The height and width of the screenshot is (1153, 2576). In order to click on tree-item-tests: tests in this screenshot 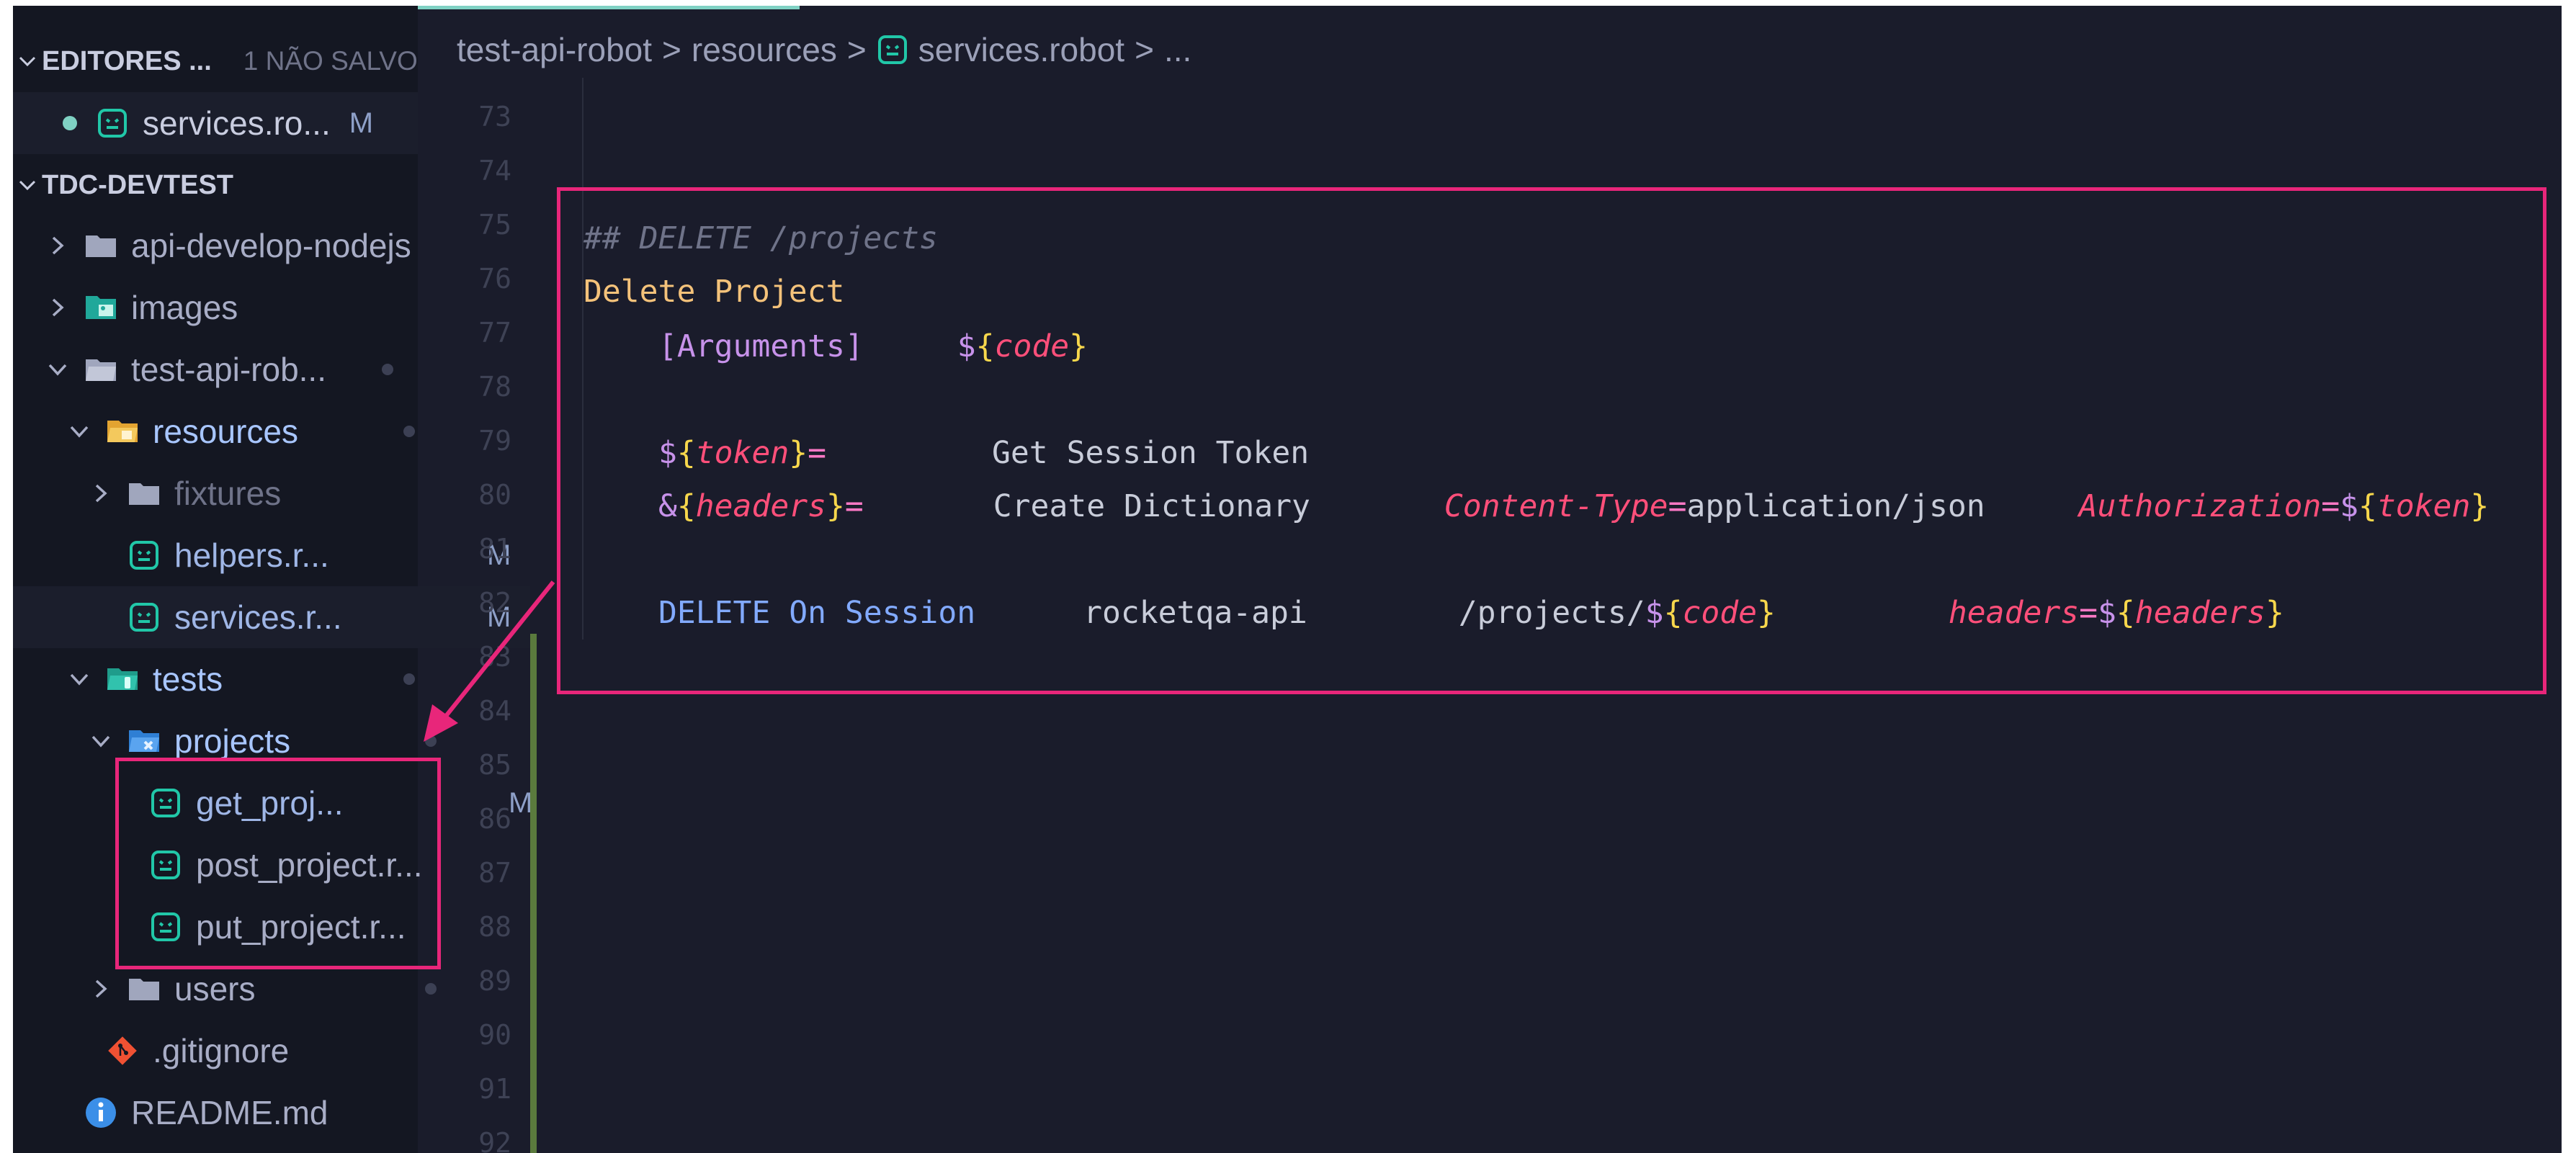, I will do `click(240, 679)`.